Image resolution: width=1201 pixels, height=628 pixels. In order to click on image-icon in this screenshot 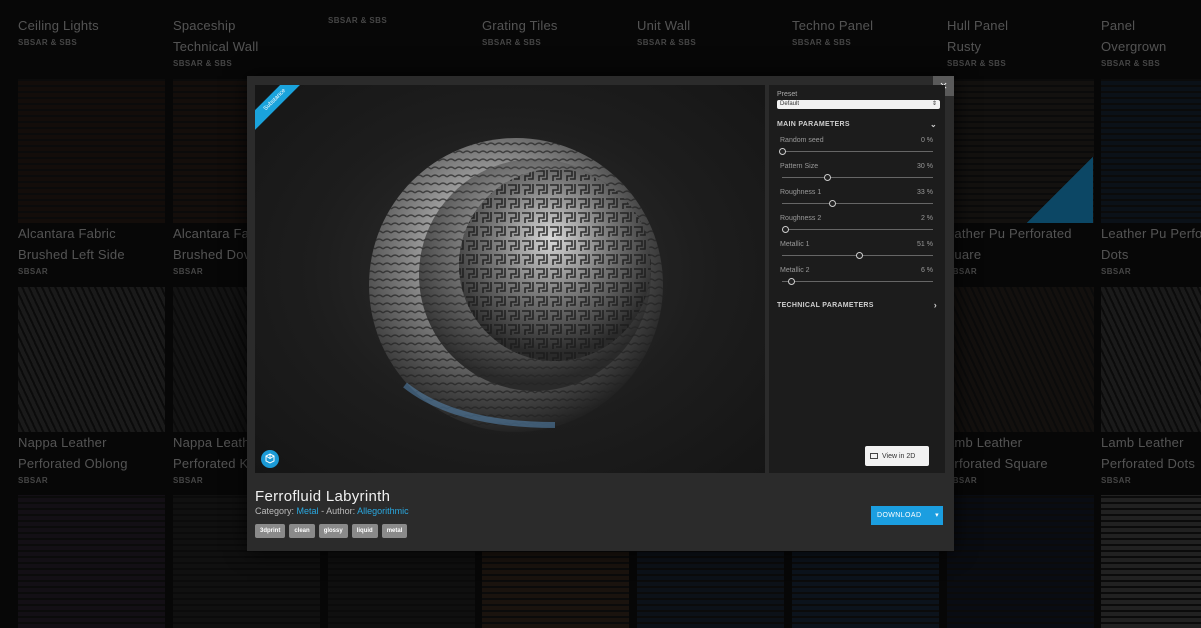, I will do `click(874, 456)`.